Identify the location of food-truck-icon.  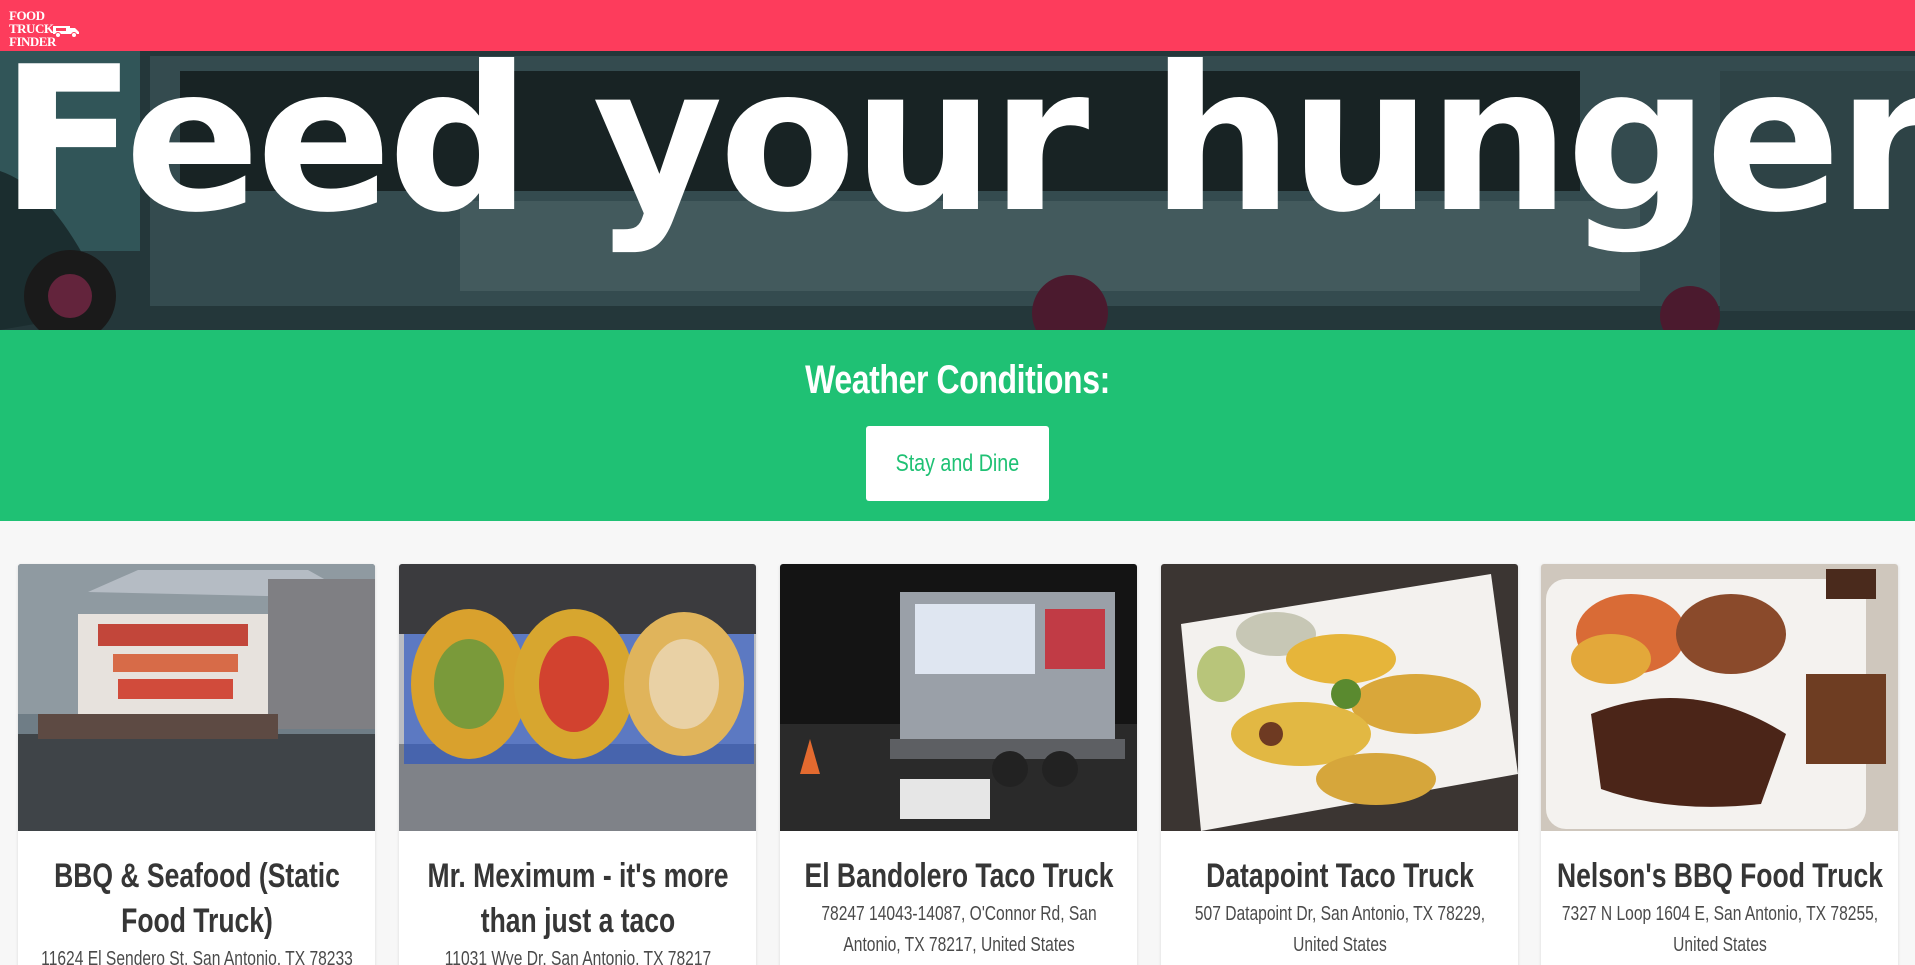
(66, 32).